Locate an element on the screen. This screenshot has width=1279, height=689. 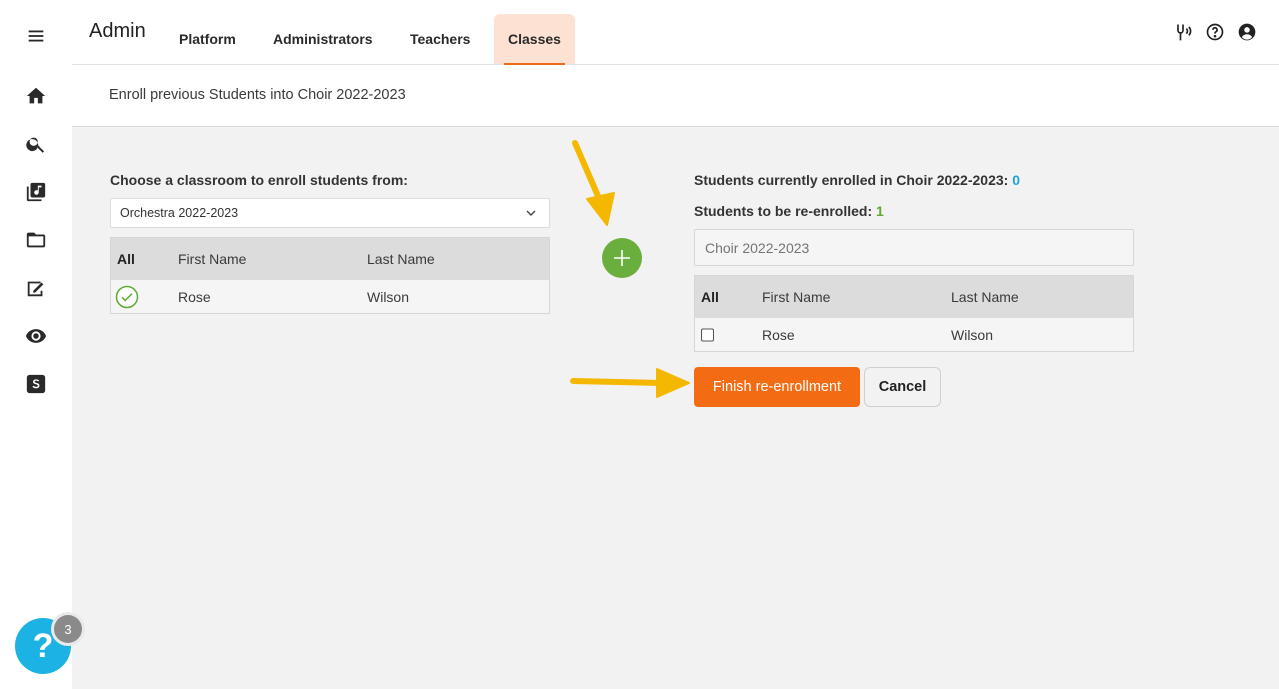
tab-platform: Platform is located at coordinates (207, 39).